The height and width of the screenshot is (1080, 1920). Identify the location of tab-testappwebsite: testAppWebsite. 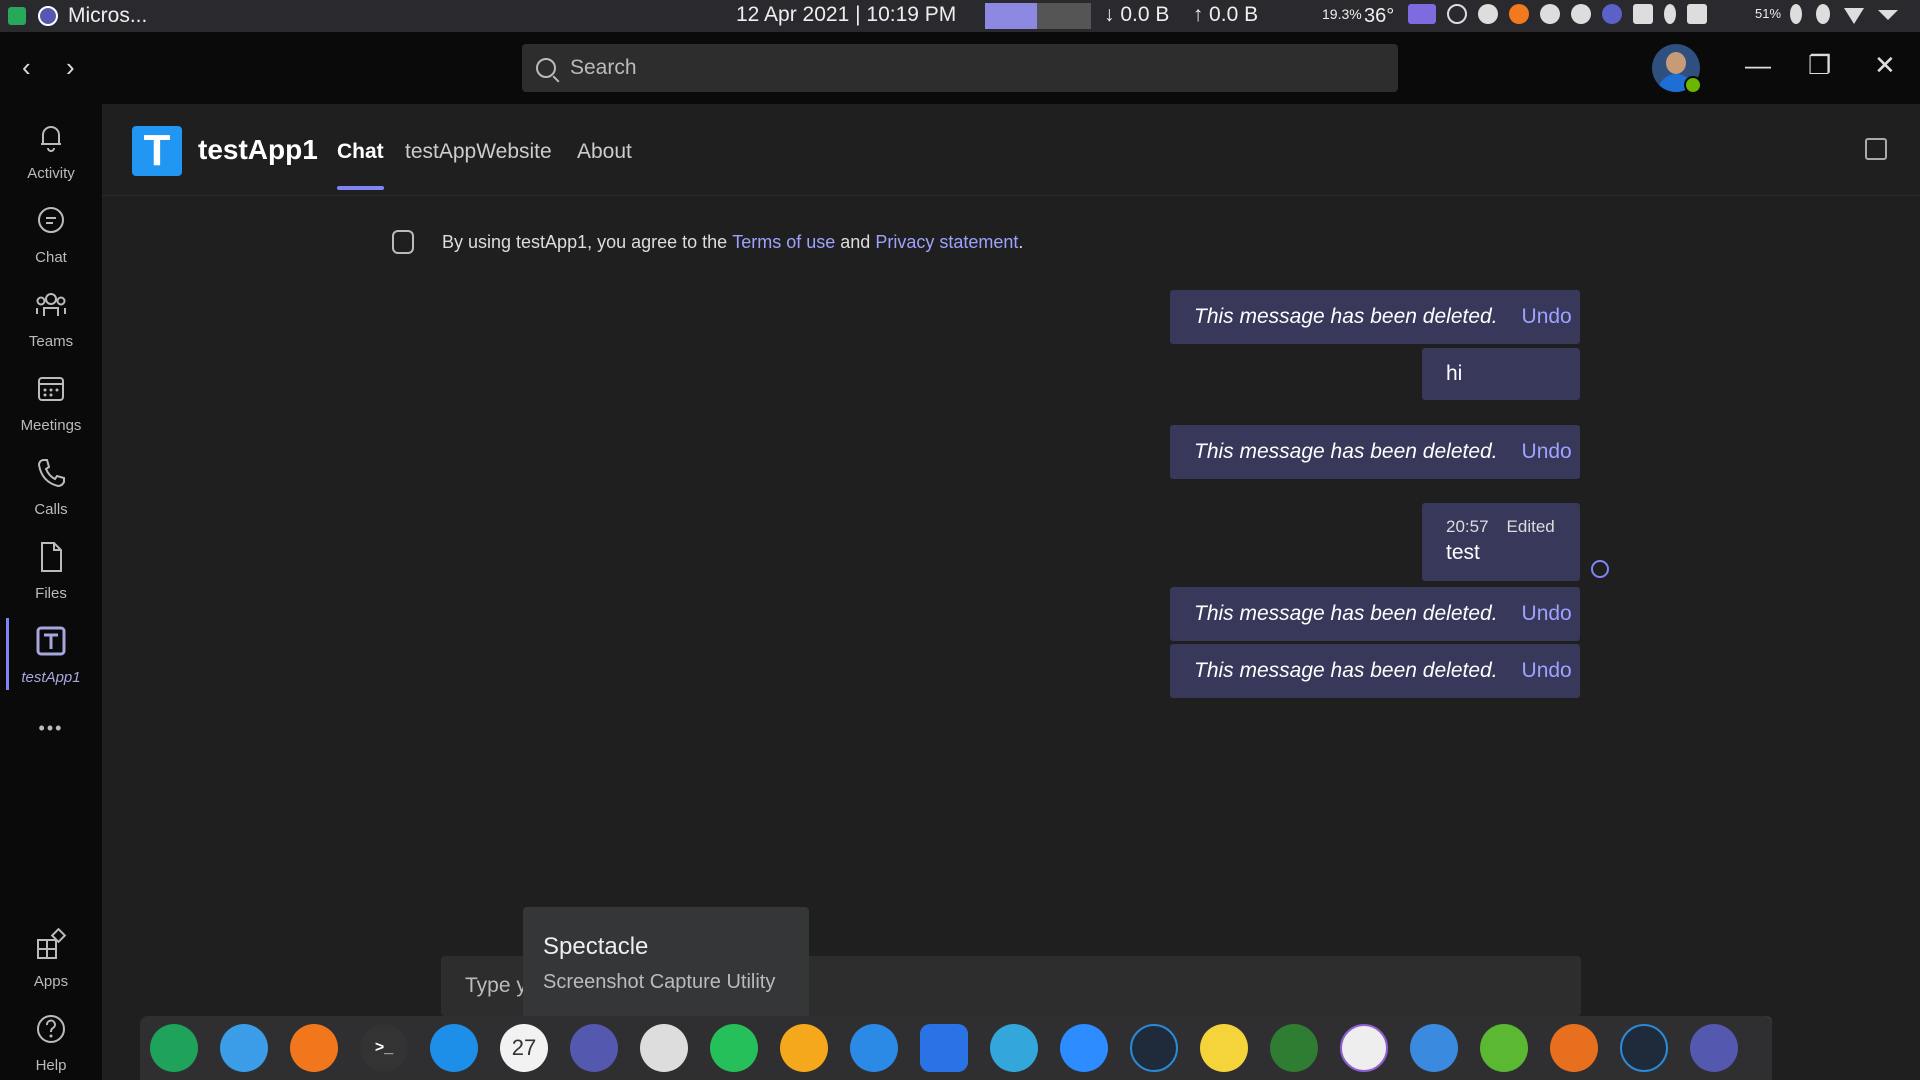
(478, 152).